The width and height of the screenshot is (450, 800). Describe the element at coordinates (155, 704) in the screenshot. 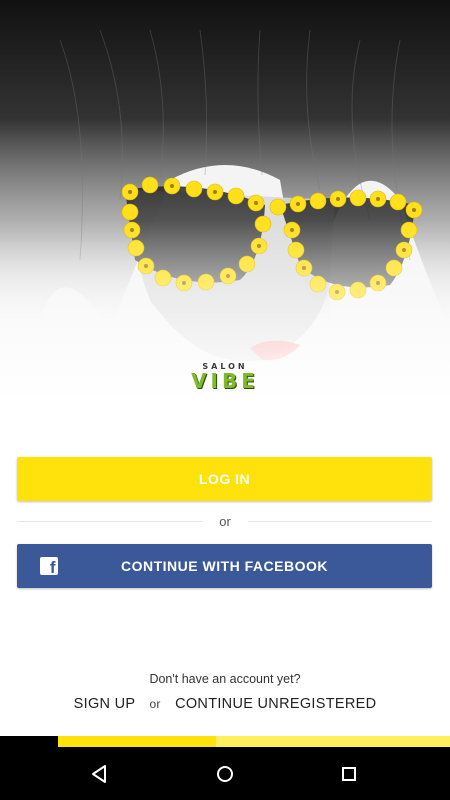

I see `footer-or-text: or` at that location.